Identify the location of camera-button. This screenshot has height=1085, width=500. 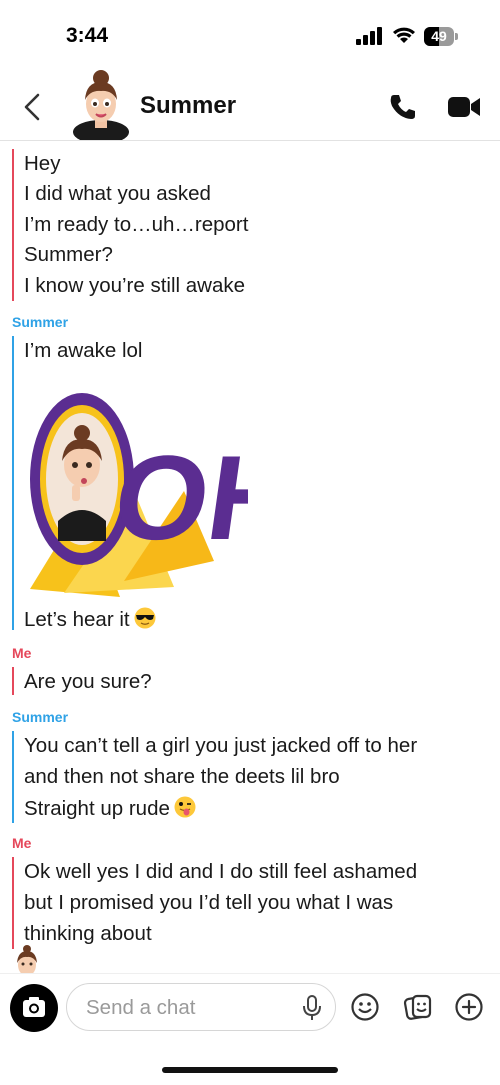
(34, 1008).